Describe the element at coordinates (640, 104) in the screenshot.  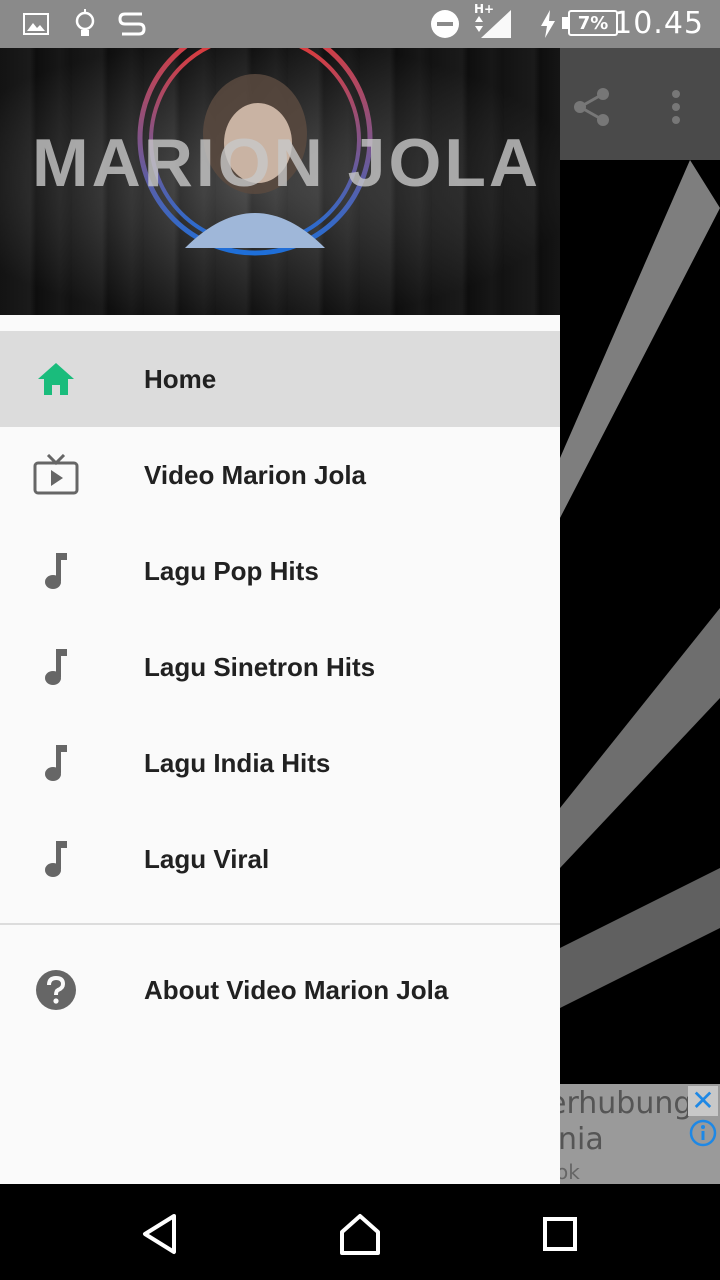
I see `app-toolbar` at that location.